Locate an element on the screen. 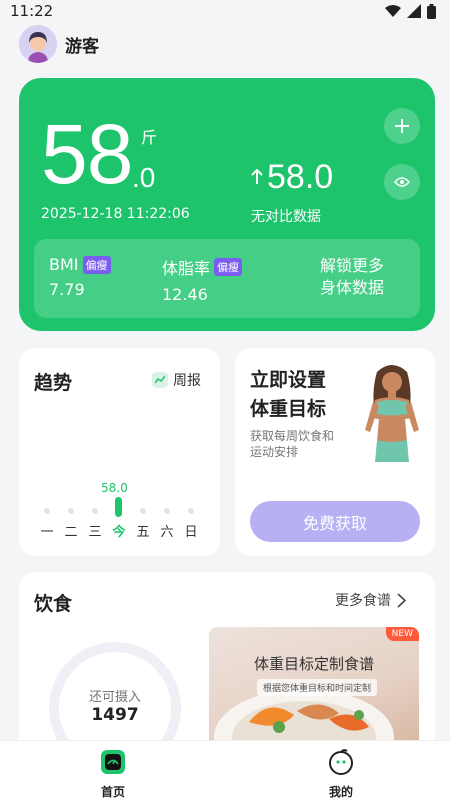 The image size is (450, 798). more-recipes-link: 更多食谱 is located at coordinates (370, 600).